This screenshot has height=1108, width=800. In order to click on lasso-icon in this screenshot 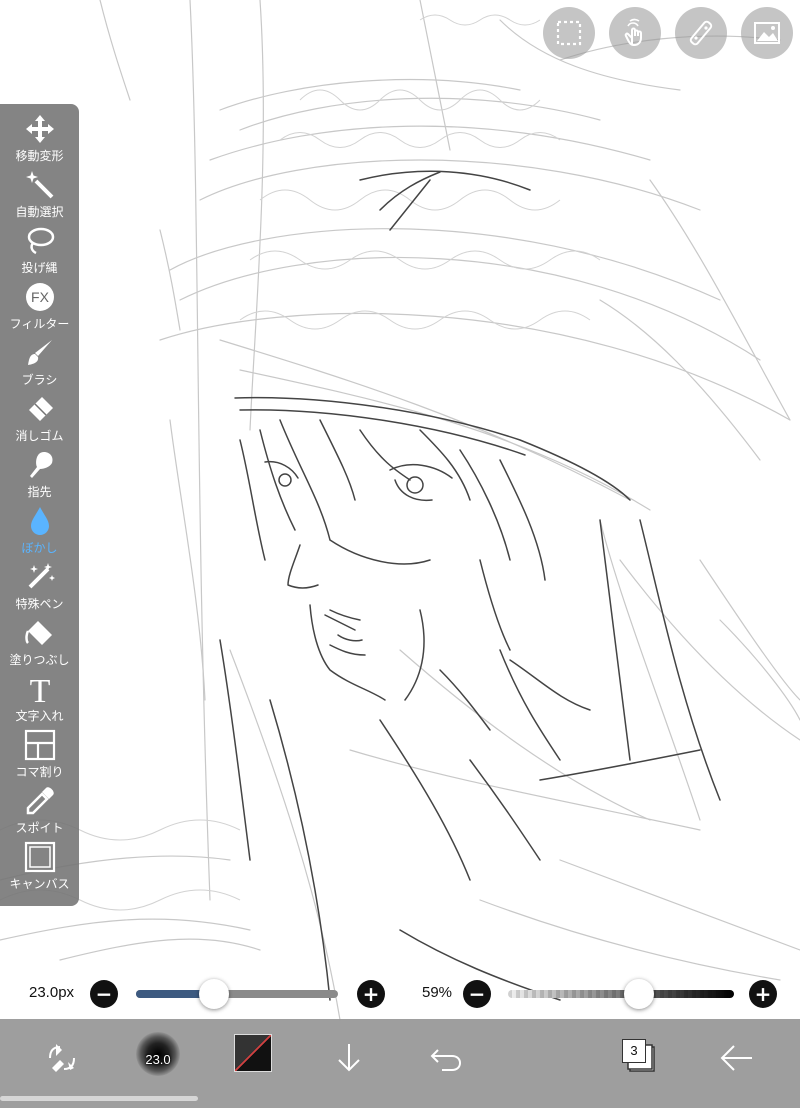, I will do `click(40, 241)`.